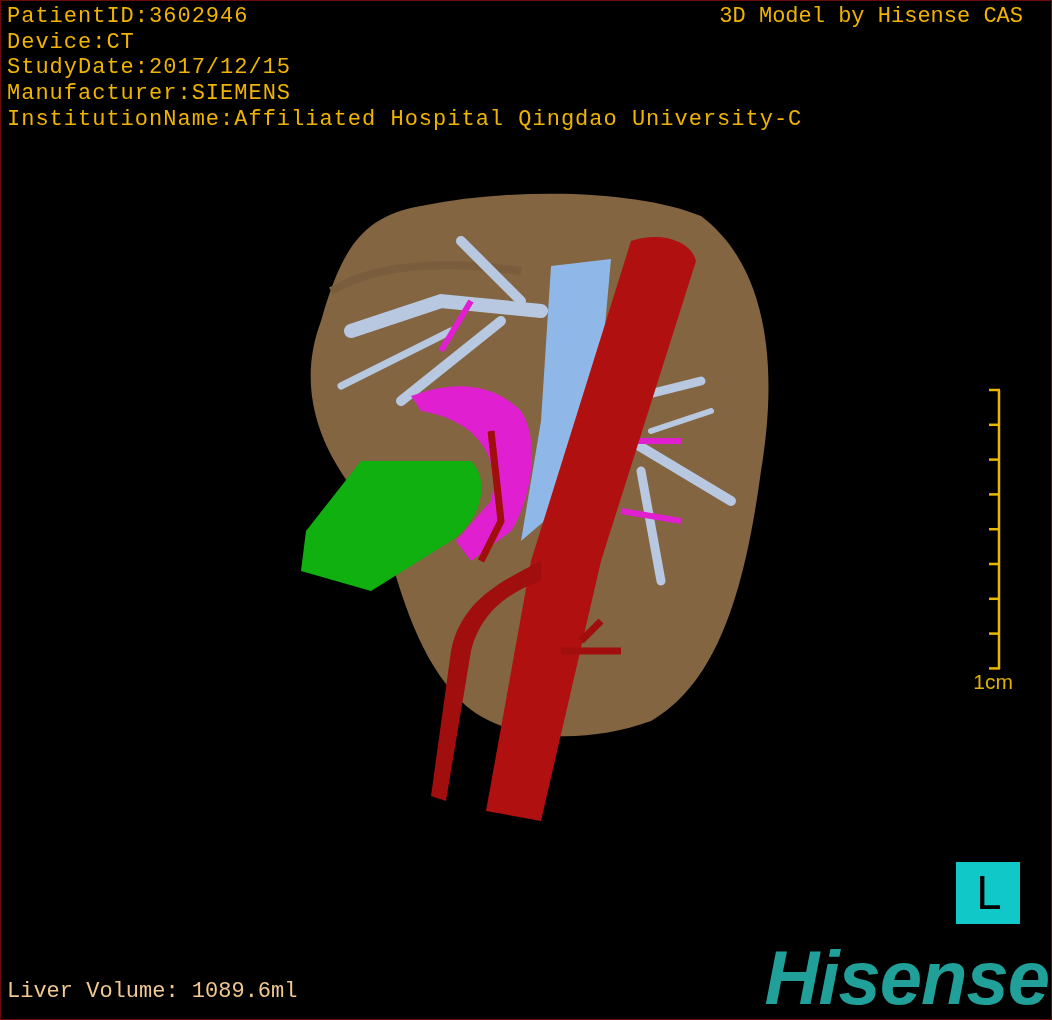 The width and height of the screenshot is (1052, 1020). I want to click on patient-info-text: InstitutionName:Affiliated Hospital Qingdao University-C, so click(405, 119).